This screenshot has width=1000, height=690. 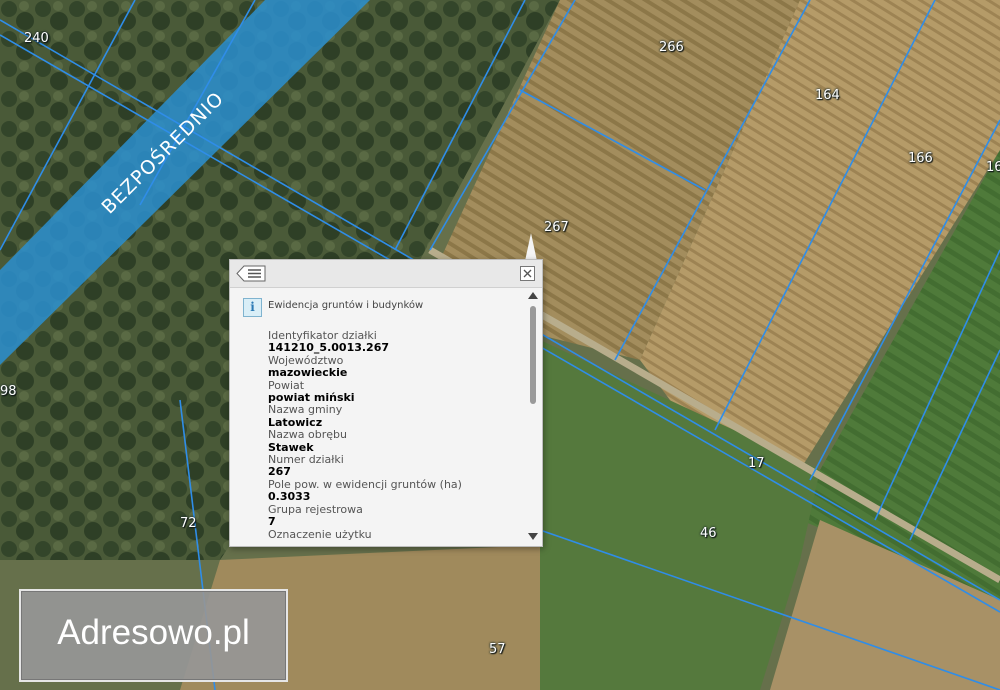 What do you see at coordinates (306, 460) in the screenshot?
I see `attr-label-parcel-number: Numer działki` at bounding box center [306, 460].